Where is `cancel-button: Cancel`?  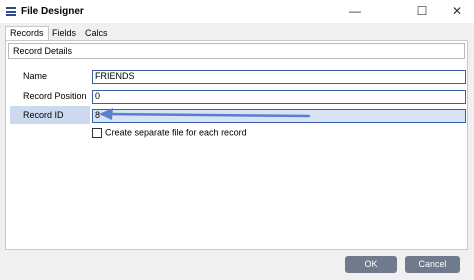 cancel-button: Cancel is located at coordinates (432, 264).